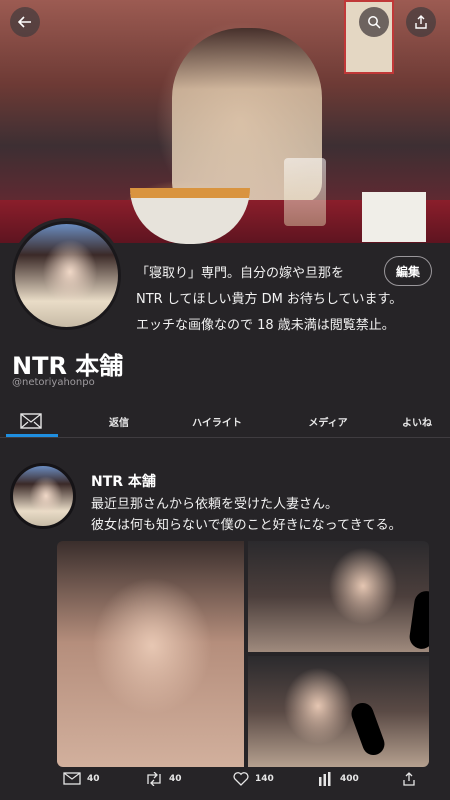 The height and width of the screenshot is (800, 450). I want to click on user-handle: @netoriyahonpo, so click(53, 382).